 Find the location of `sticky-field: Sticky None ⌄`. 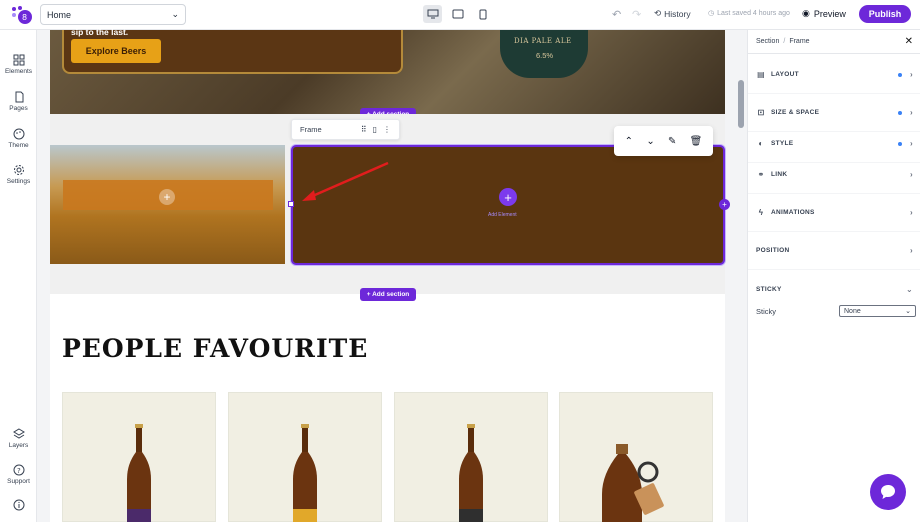

sticky-field: Sticky None ⌄ is located at coordinates (836, 311).